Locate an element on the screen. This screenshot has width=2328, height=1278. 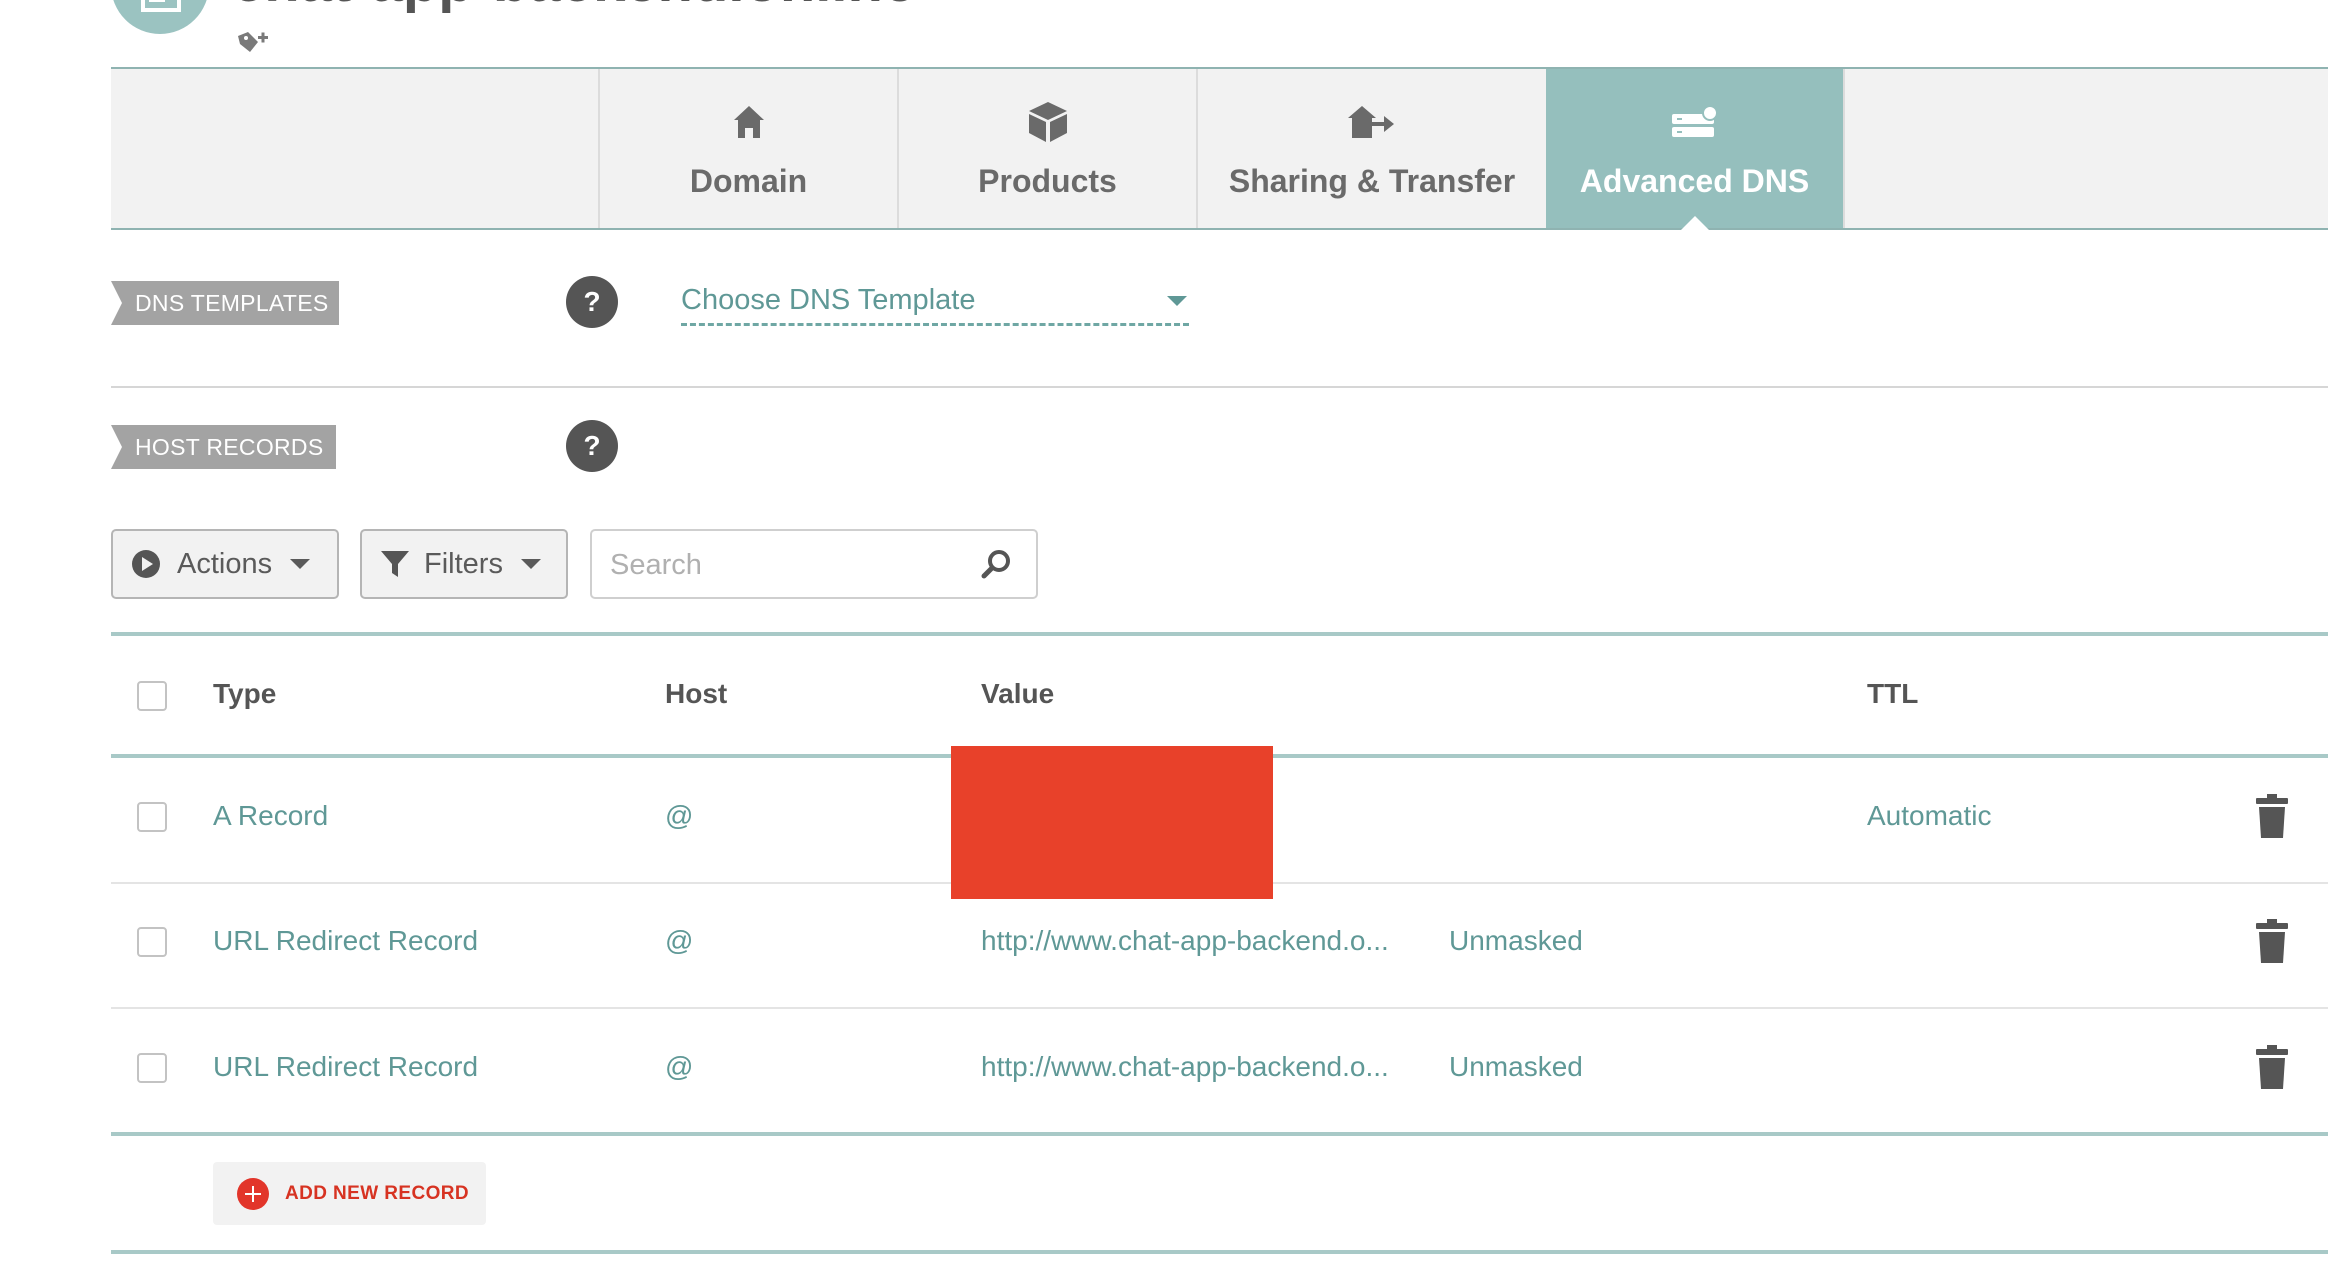
filters-button: Filters is located at coordinates (464, 564).